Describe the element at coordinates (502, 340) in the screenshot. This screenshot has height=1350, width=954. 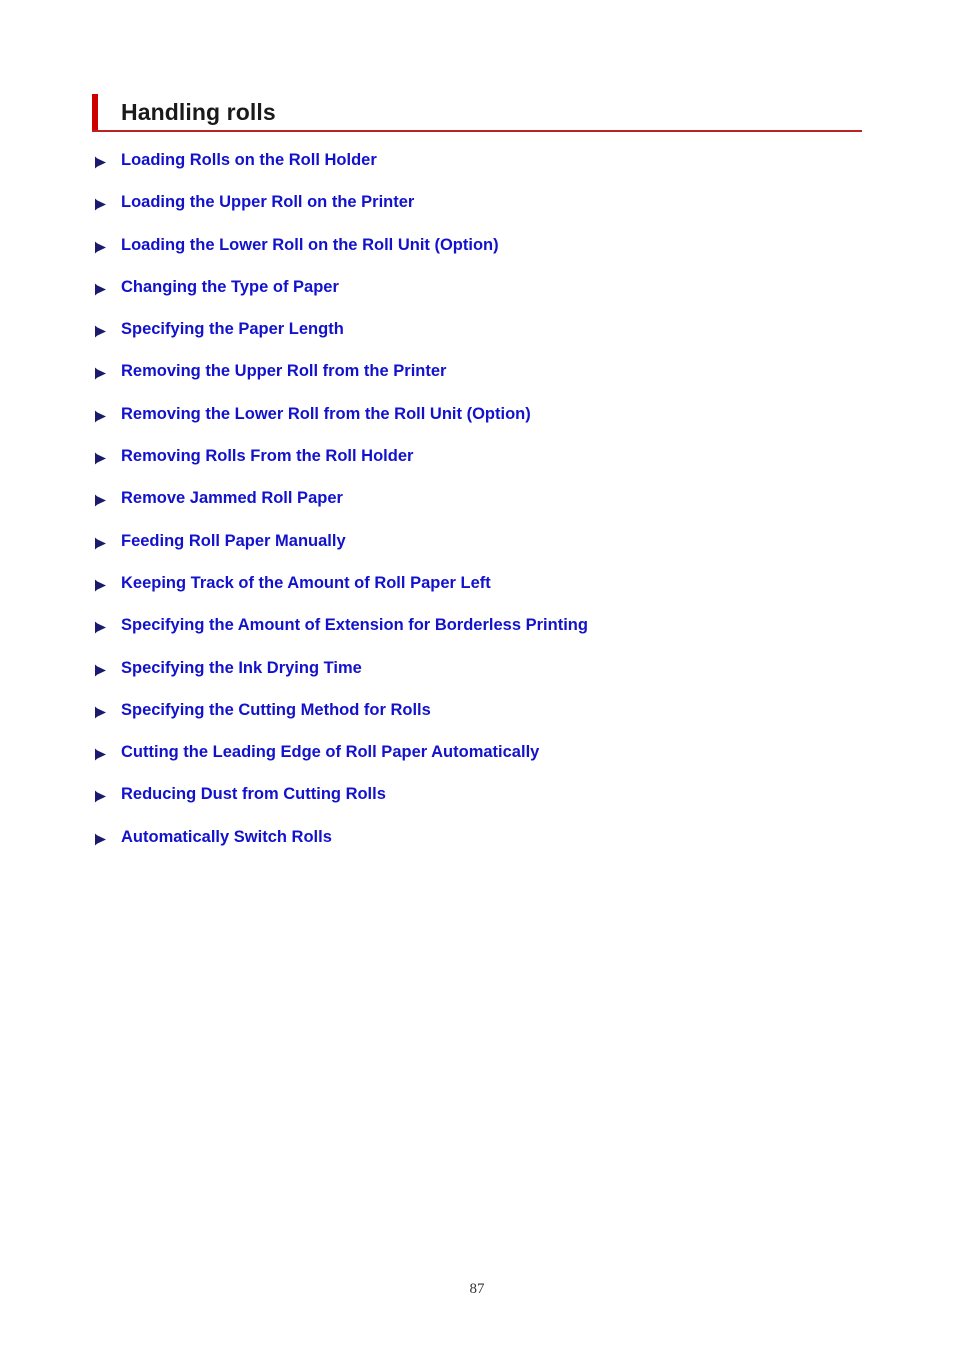
I see `list-item: Specifying the Paper Length` at that location.